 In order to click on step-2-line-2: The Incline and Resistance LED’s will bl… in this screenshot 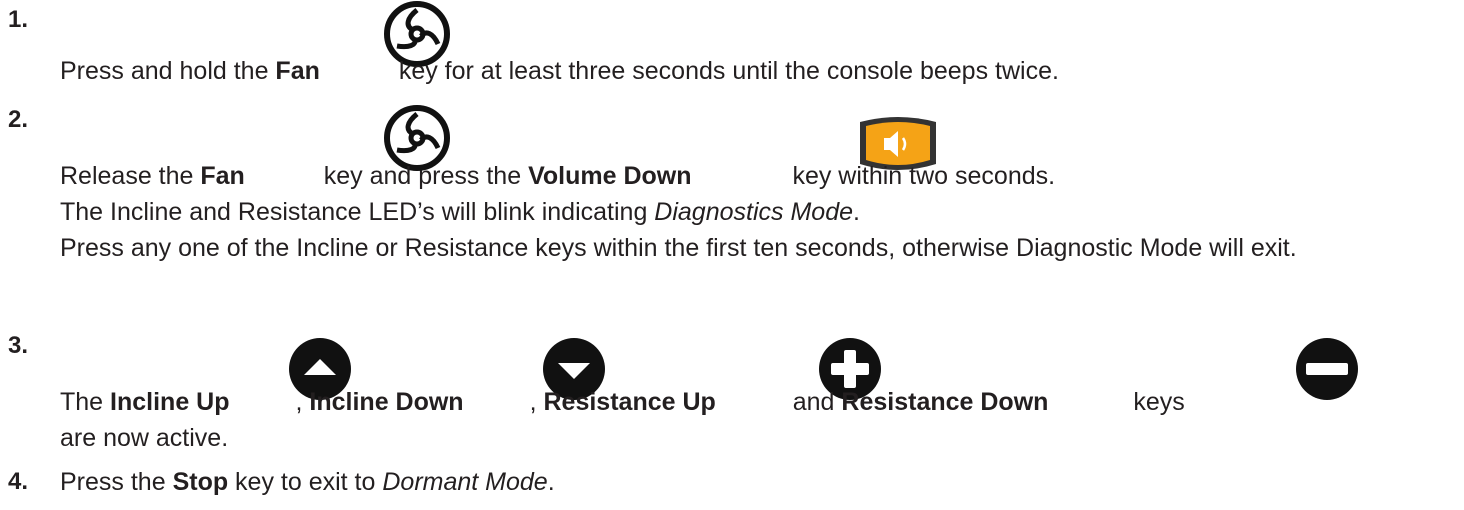, I will do `click(460, 212)`.